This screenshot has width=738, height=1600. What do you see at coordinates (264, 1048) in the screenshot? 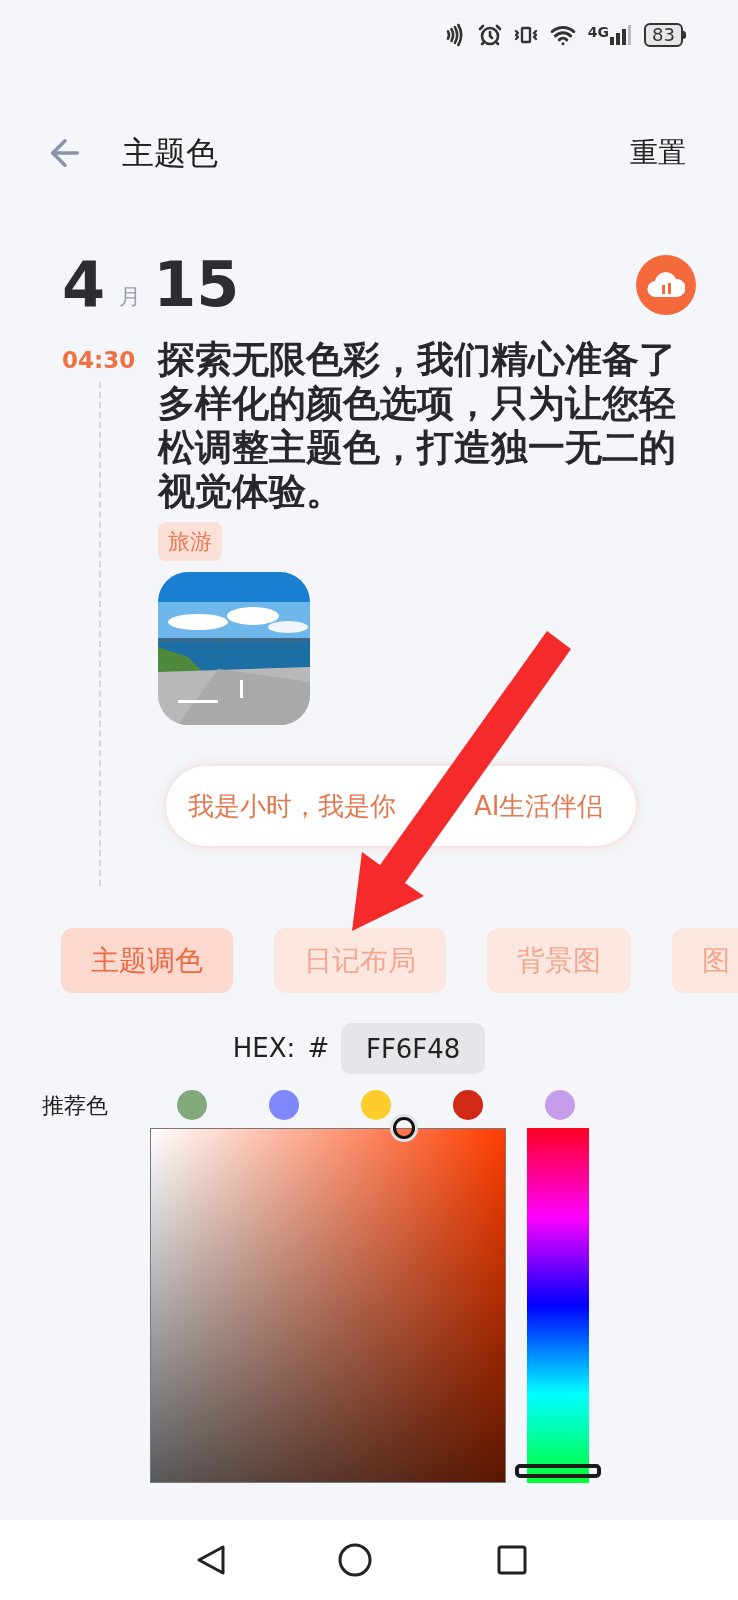
I see `hex-label: HEX:` at bounding box center [264, 1048].